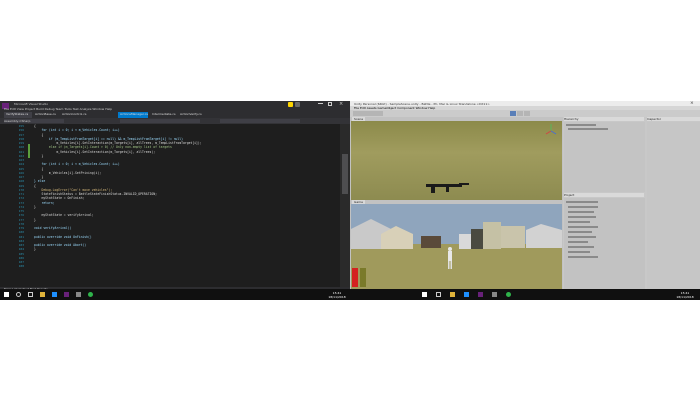  What do you see at coordinates (175, 294) in the screenshot?
I see `taskbar-left: 15:41 18/11/2018` at bounding box center [175, 294].